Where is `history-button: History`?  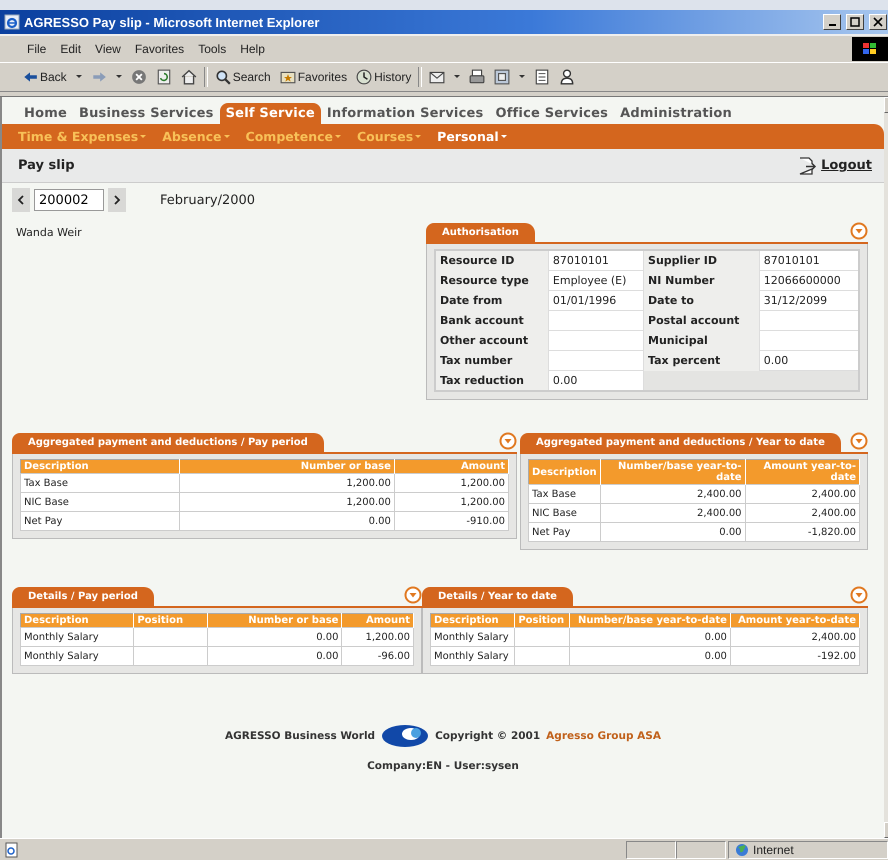 history-button: History is located at coordinates (384, 77).